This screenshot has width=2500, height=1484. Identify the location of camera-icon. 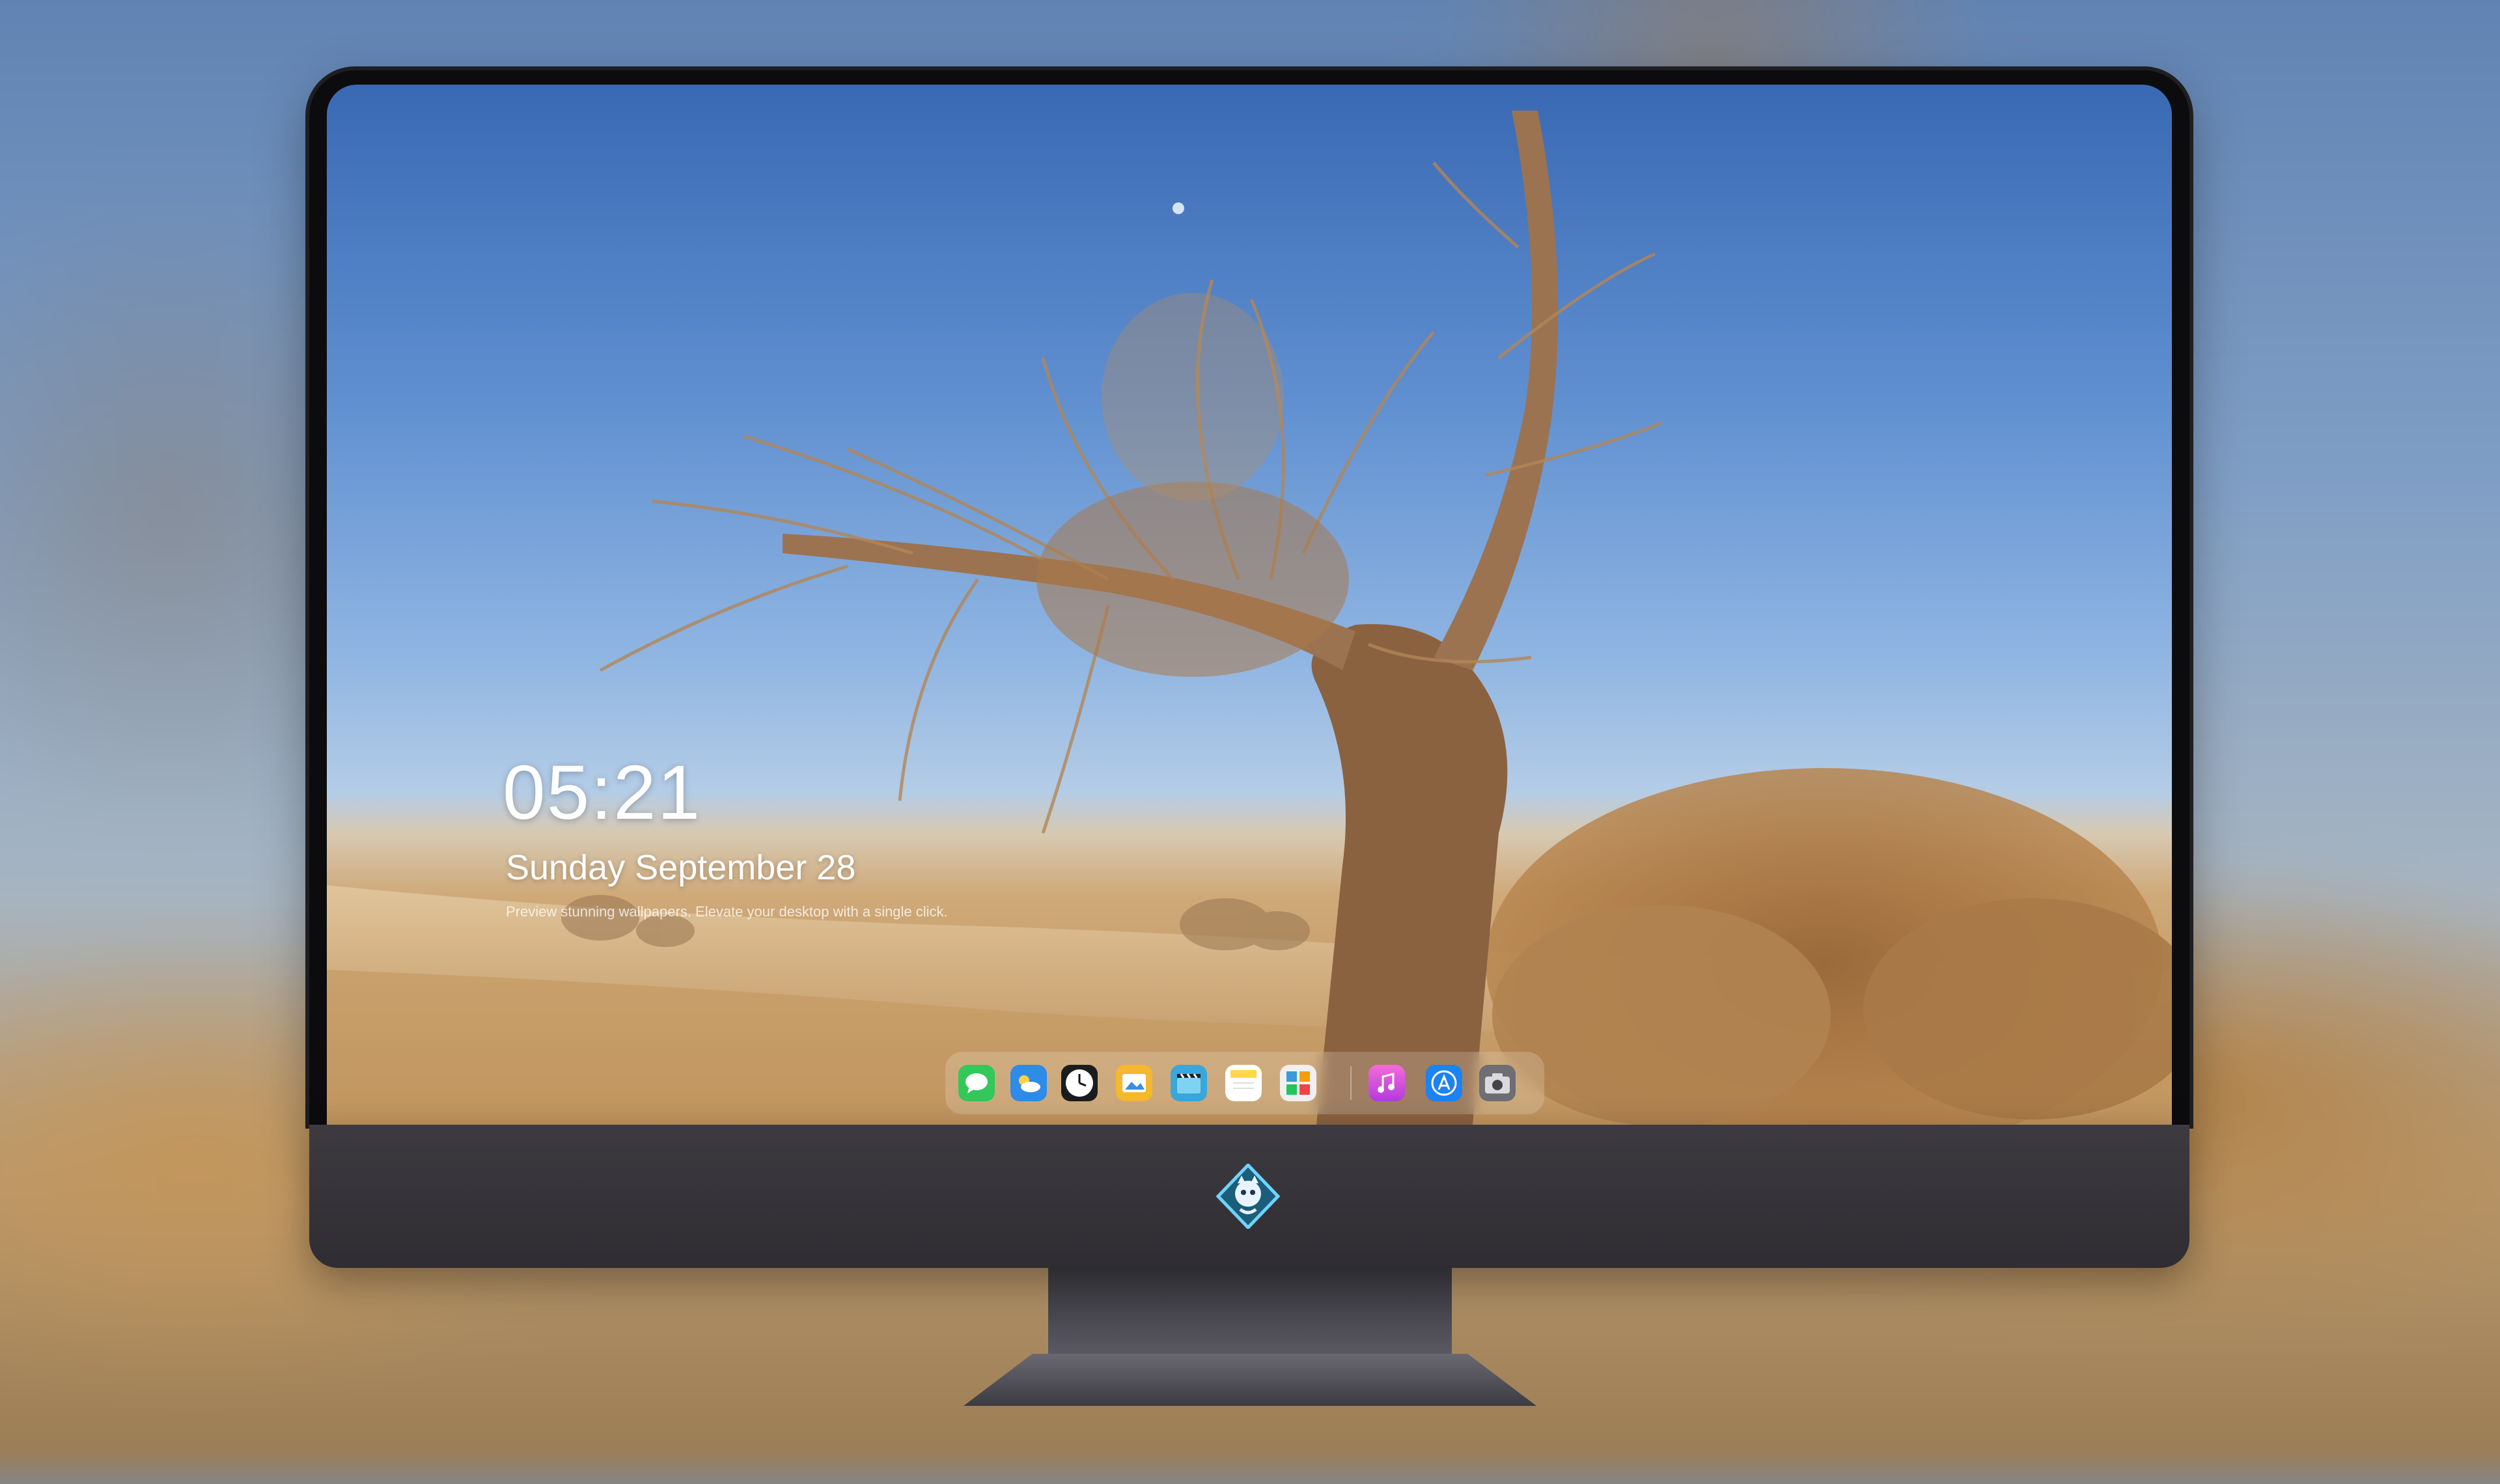
(1497, 1083).